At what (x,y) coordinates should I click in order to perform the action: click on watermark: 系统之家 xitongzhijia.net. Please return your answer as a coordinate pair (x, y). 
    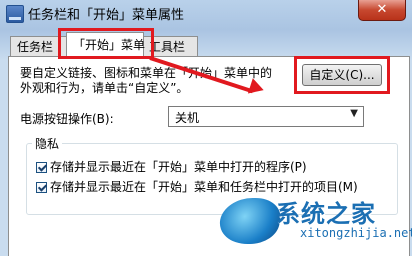
    Looking at the image, I should click on (312, 224).